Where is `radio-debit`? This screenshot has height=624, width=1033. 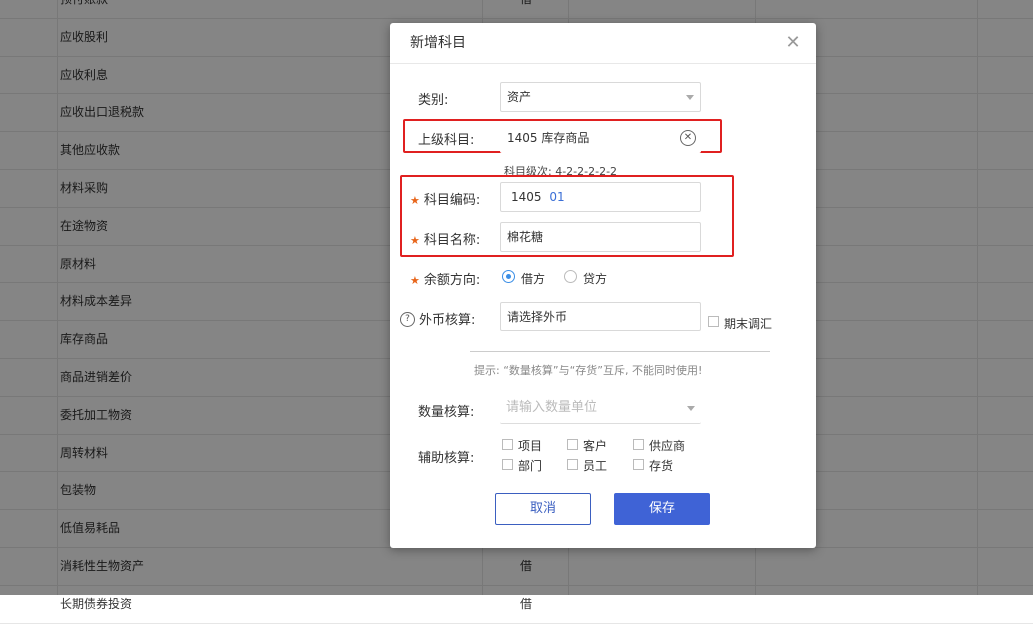 radio-debit is located at coordinates (508, 276).